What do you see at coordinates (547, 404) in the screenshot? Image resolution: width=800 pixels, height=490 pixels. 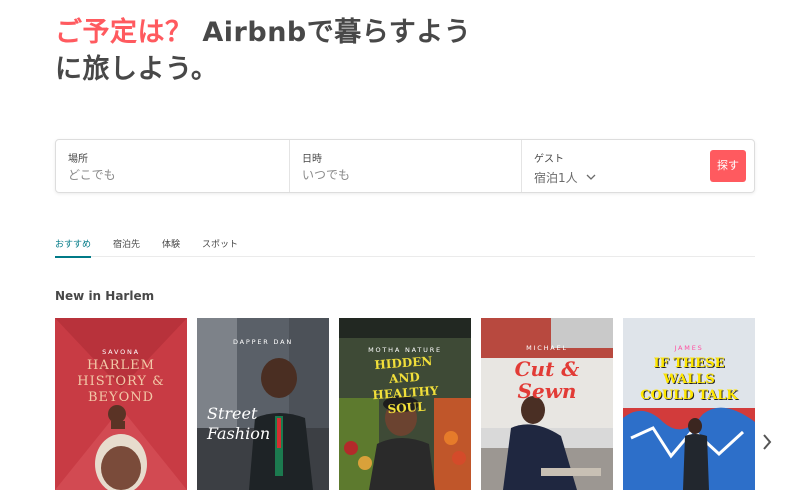 I see `experience-card-michael: MICHAEL Cut & Sewn` at bounding box center [547, 404].